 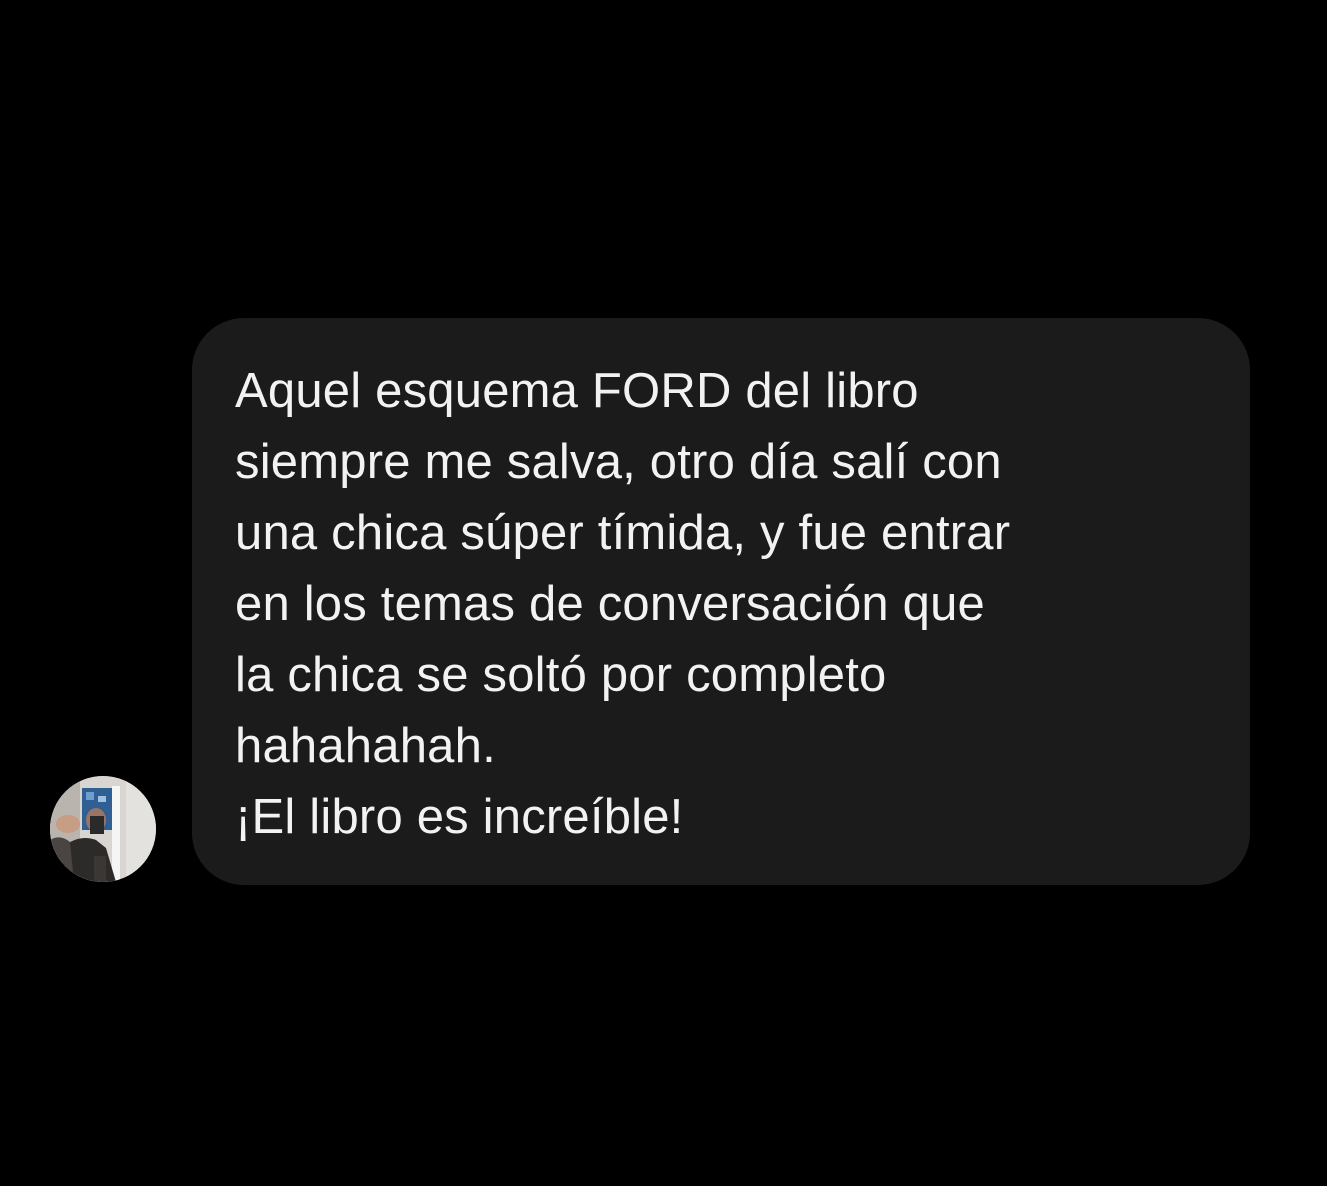 What do you see at coordinates (577, 391) in the screenshot?
I see `message-line: Aquel esquema FORD del libro` at bounding box center [577, 391].